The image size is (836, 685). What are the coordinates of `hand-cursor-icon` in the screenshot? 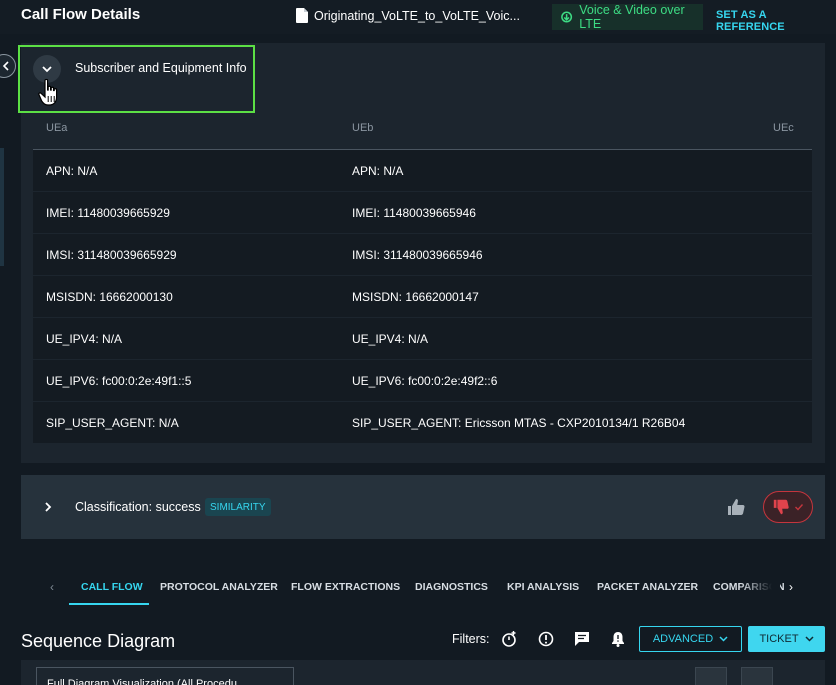 It's located at (48, 92).